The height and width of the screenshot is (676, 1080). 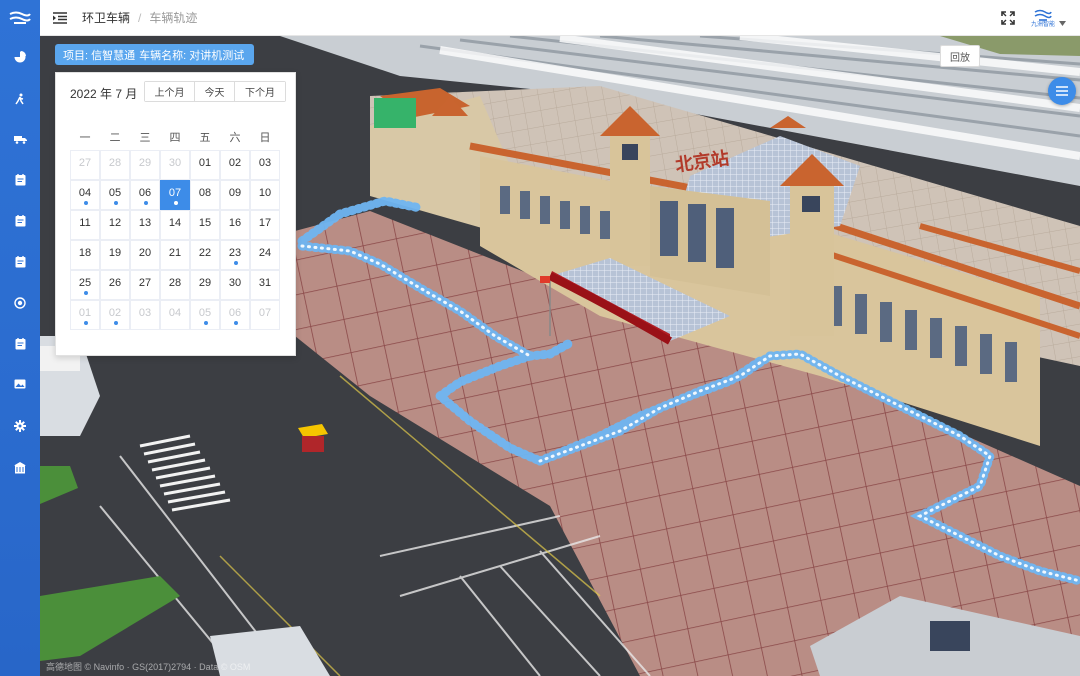 What do you see at coordinates (175, 225) in the screenshot?
I see `calendar-day: 14` at bounding box center [175, 225].